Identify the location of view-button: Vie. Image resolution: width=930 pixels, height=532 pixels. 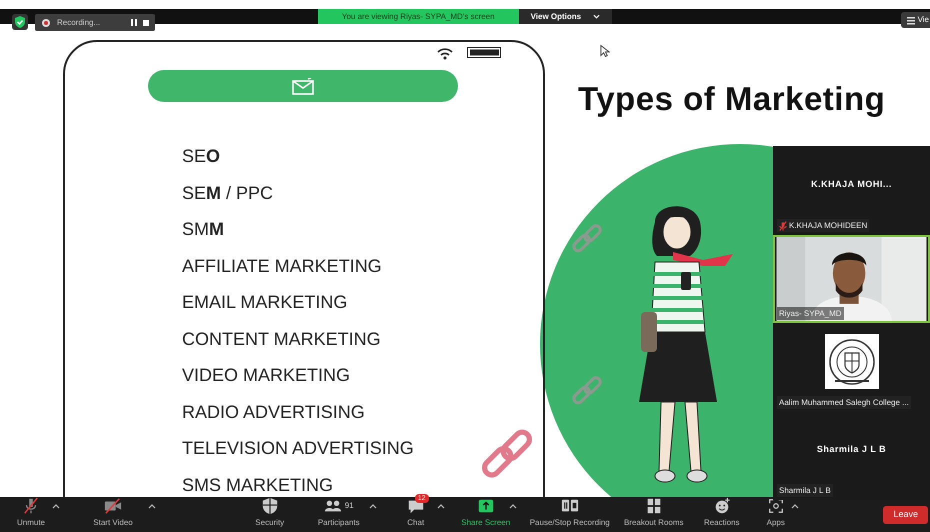
(915, 20).